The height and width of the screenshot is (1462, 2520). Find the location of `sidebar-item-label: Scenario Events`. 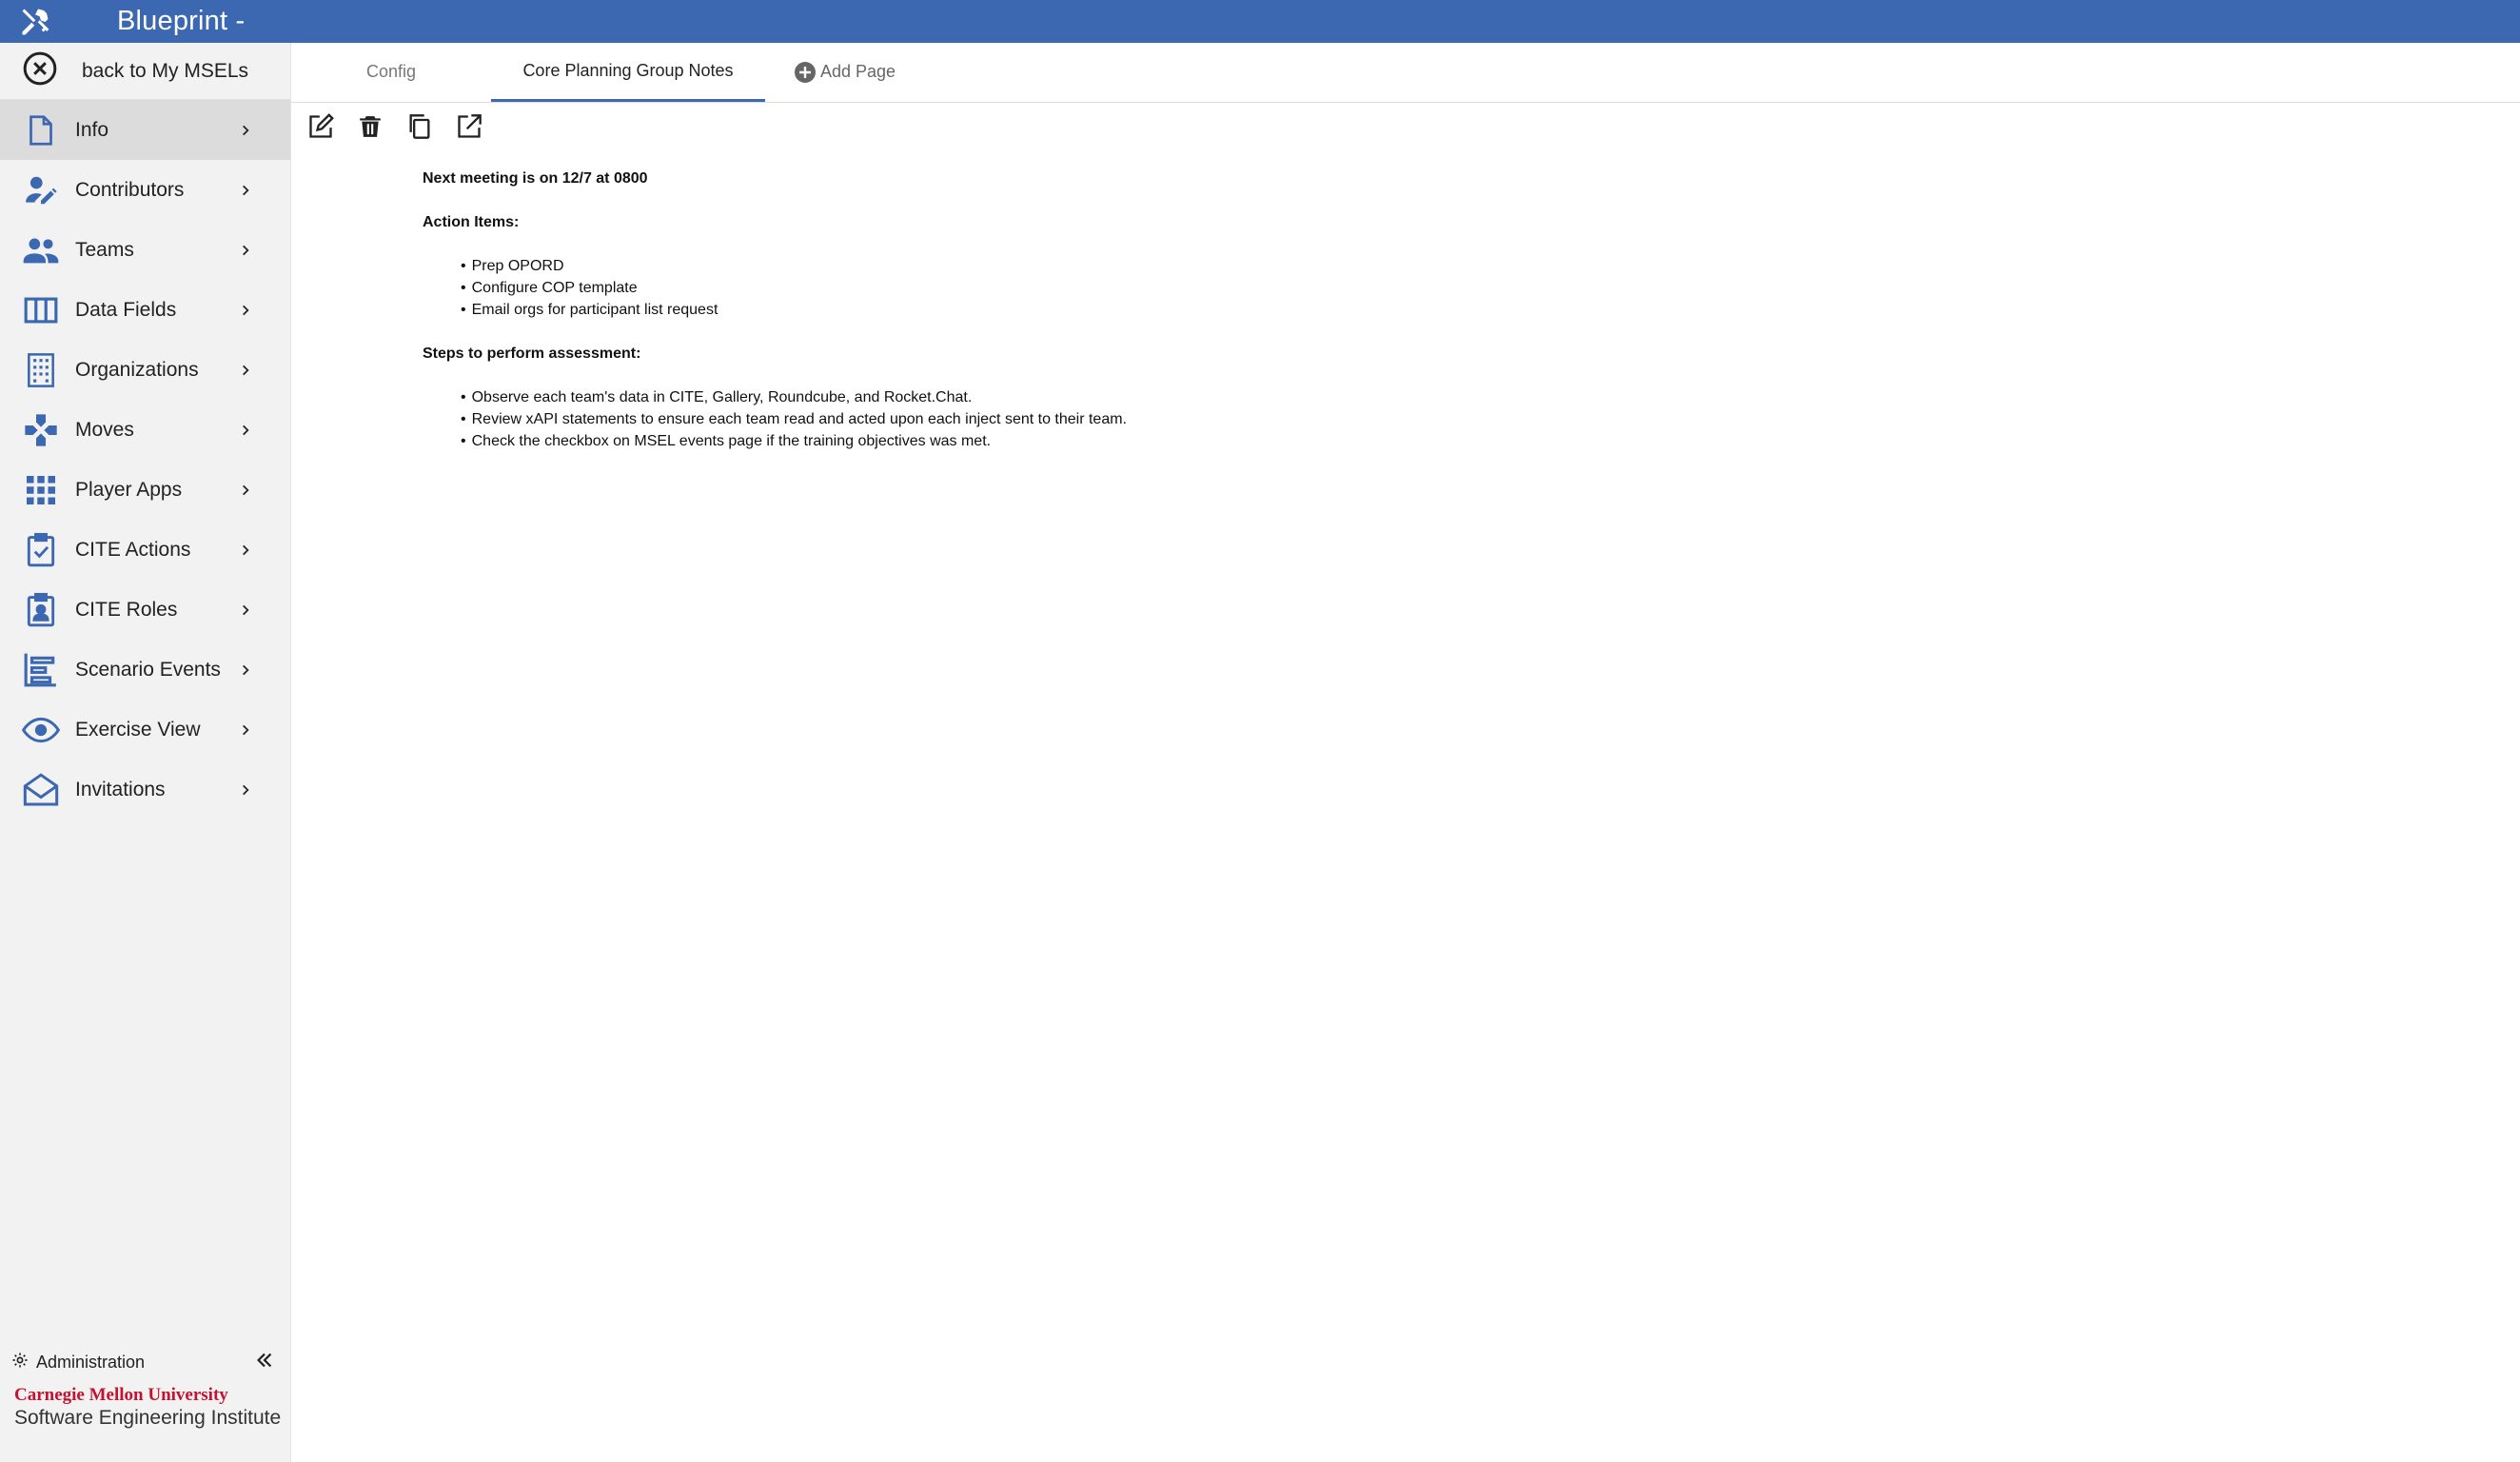

sidebar-item-label: Scenario Events is located at coordinates (148, 669).